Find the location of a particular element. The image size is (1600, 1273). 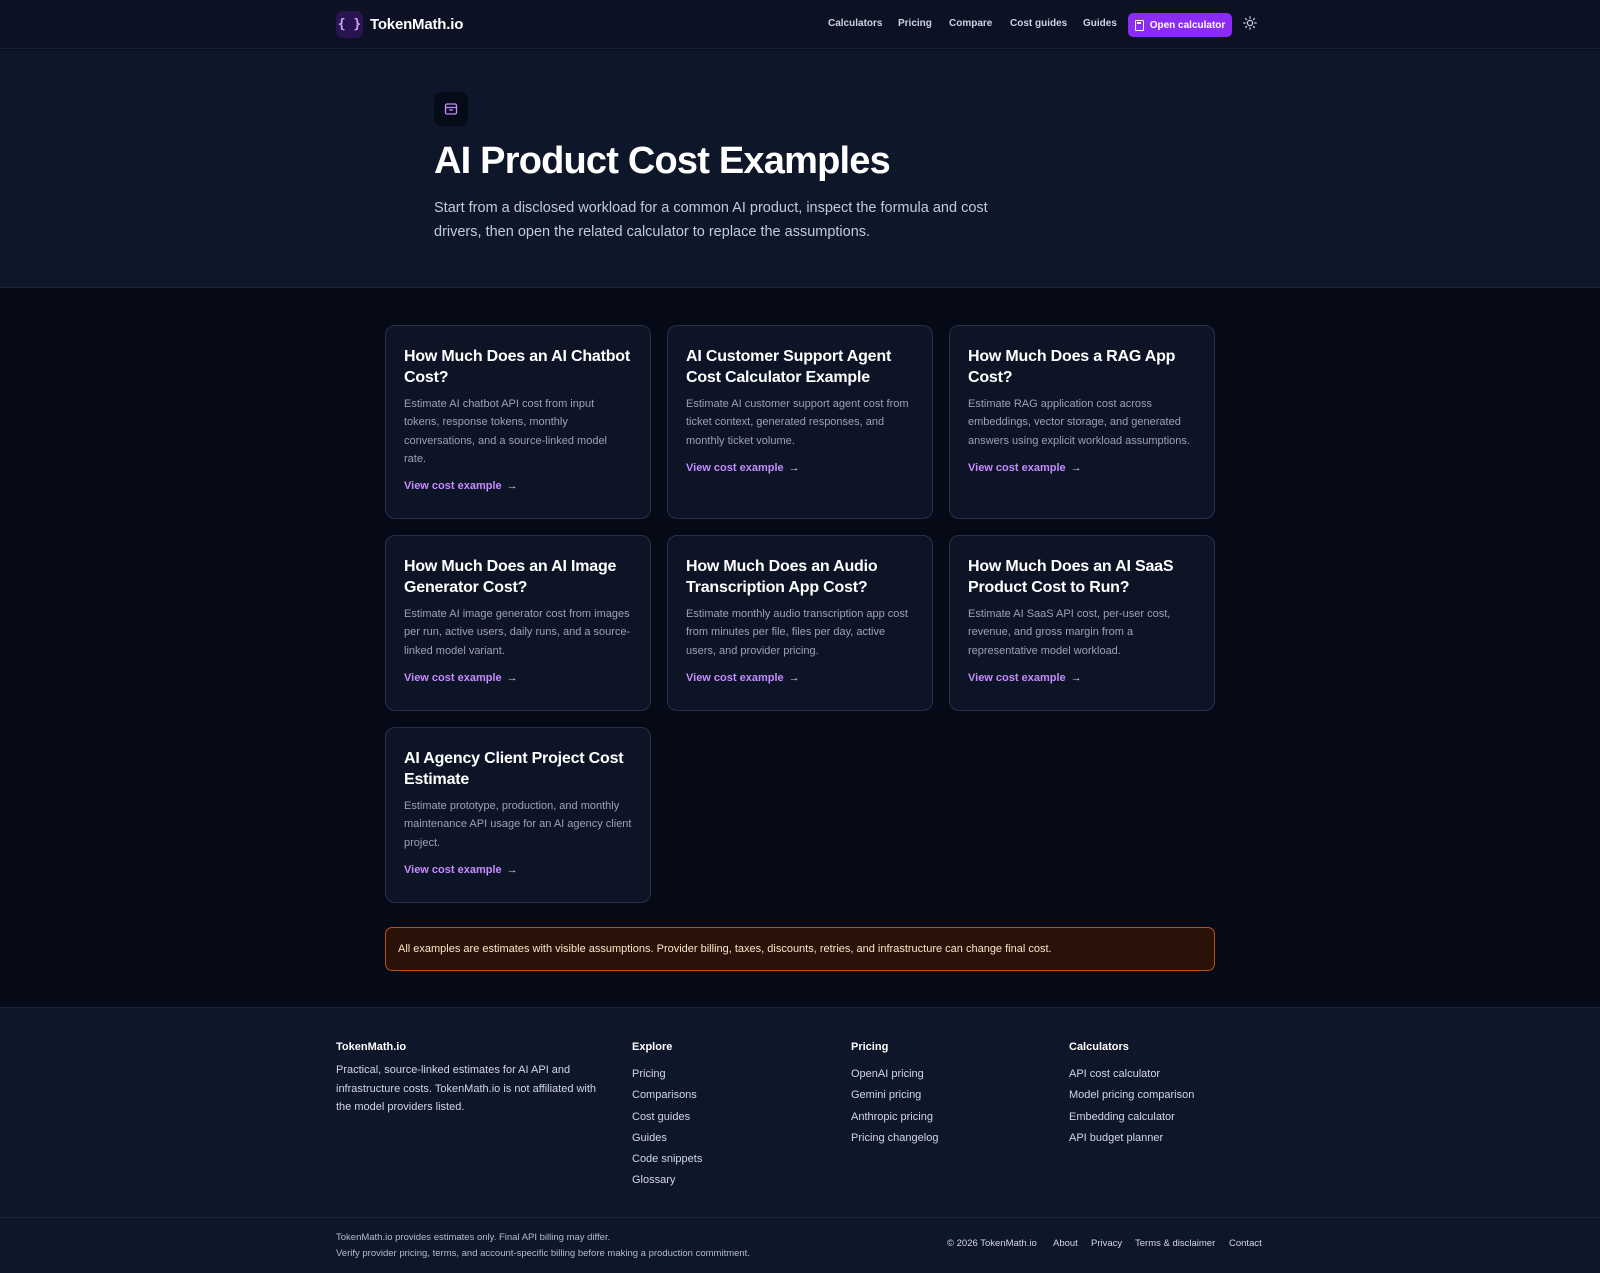

braces-logo-icon: { } is located at coordinates (349, 24).